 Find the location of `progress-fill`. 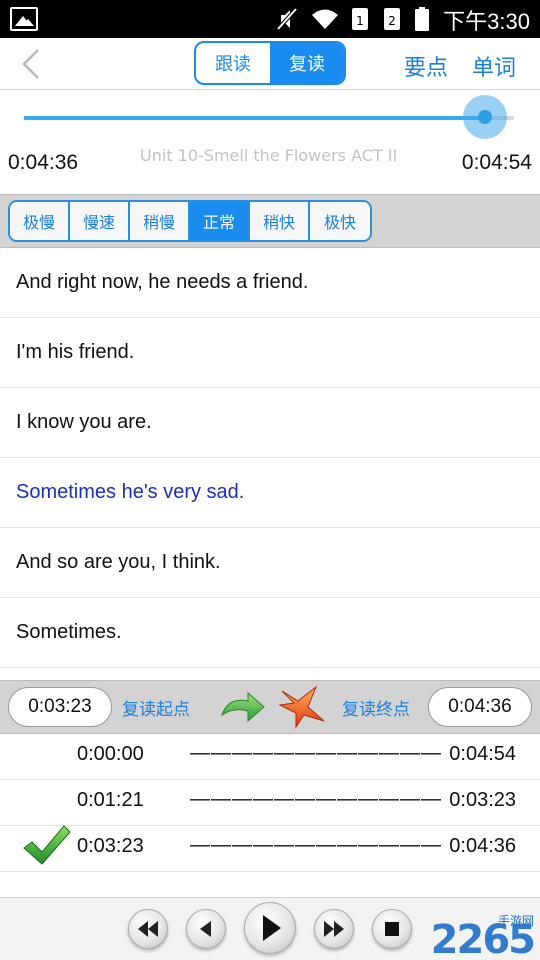

progress-fill is located at coordinates (254, 118).